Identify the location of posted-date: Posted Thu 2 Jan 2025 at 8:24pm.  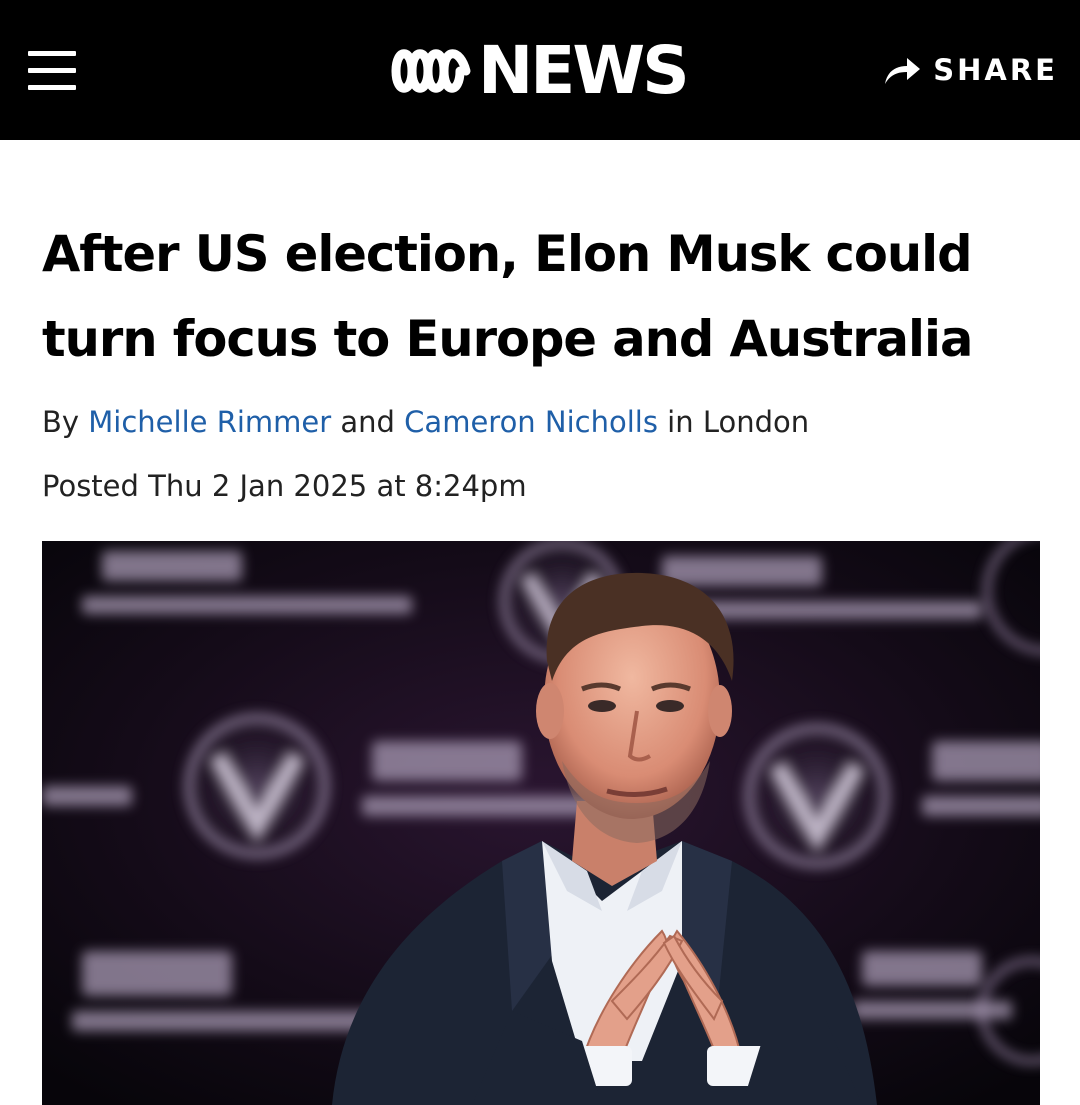
(284, 486).